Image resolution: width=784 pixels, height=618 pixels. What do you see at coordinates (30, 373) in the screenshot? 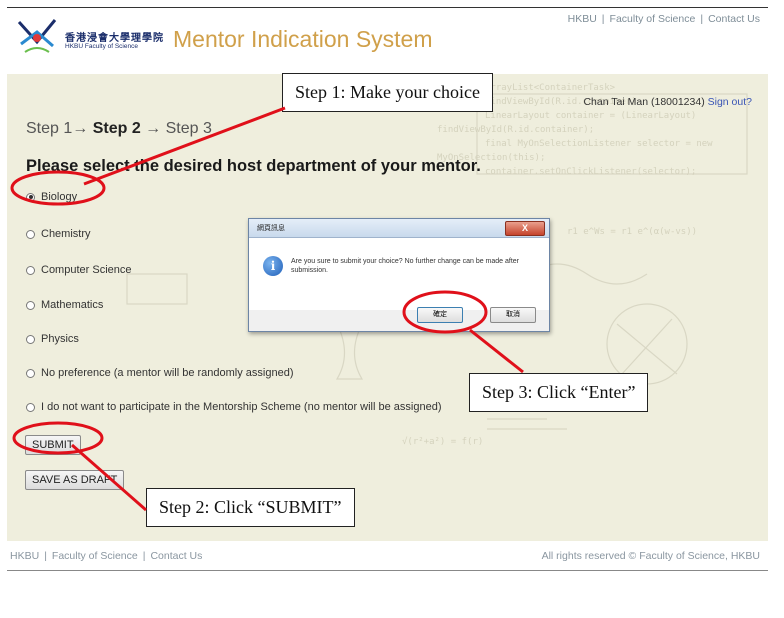
I see `radio-no-preference` at bounding box center [30, 373].